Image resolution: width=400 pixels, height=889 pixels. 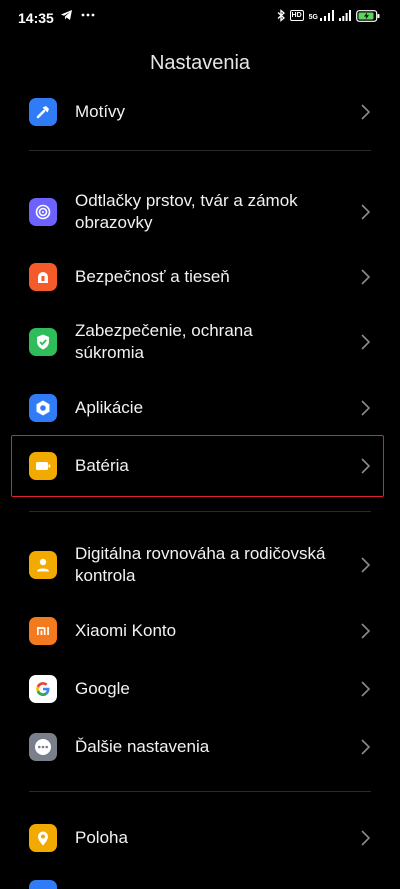 I want to click on person-icon, so click(x=43, y=565).